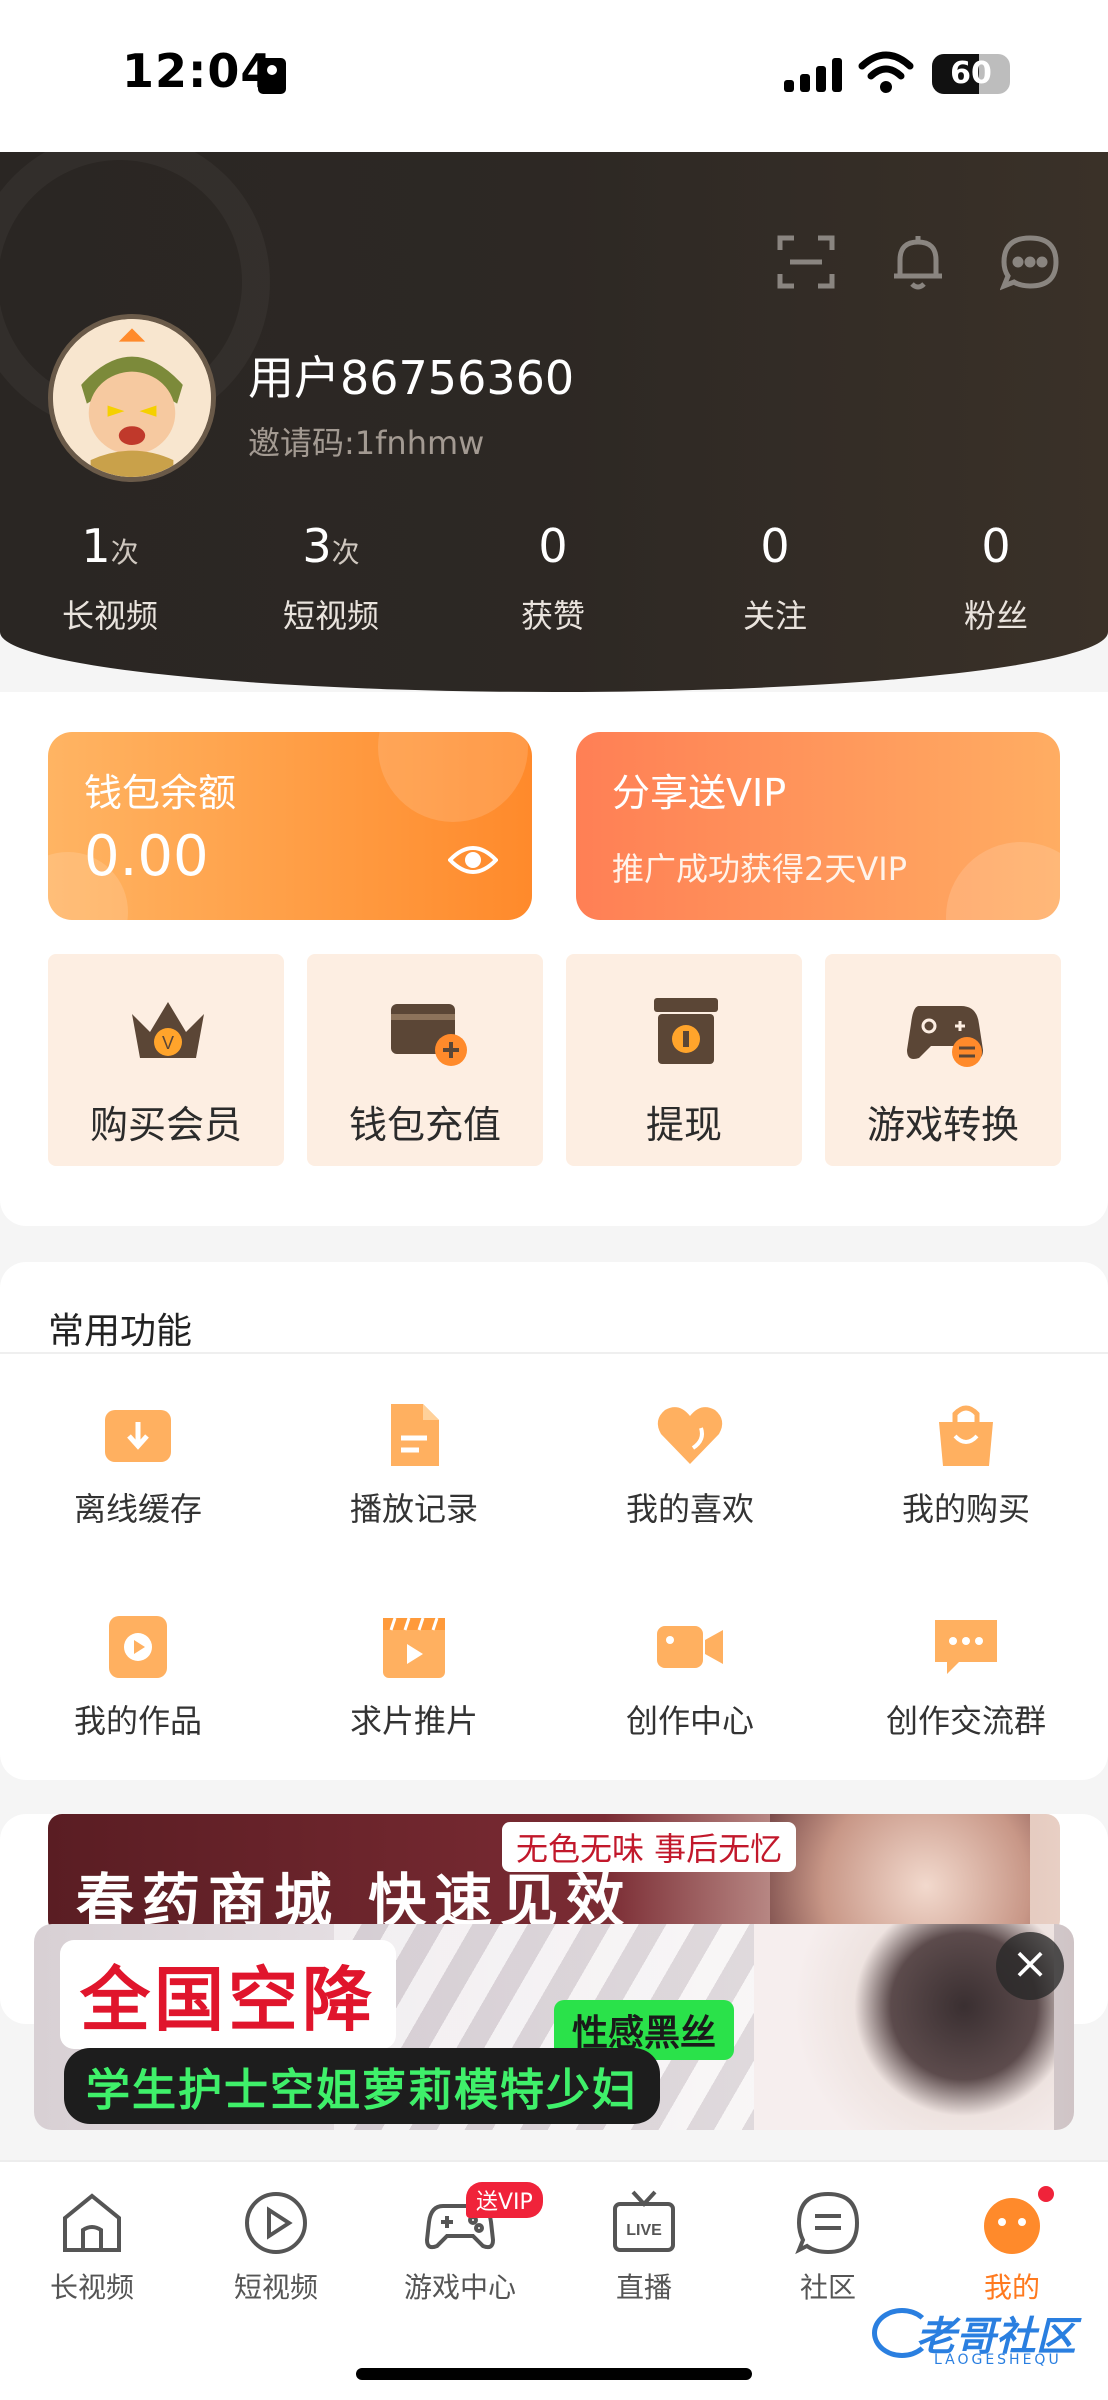 The width and height of the screenshot is (1108, 2400). What do you see at coordinates (414, 1647) in the screenshot?
I see `film-icon` at bounding box center [414, 1647].